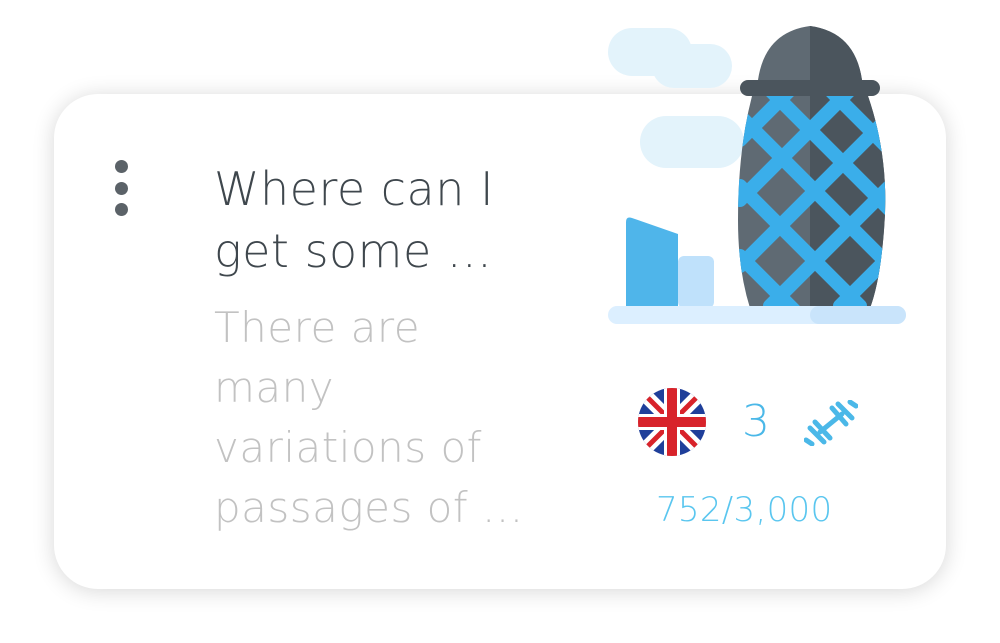 The width and height of the screenshot is (1000, 643). What do you see at coordinates (672, 422) in the screenshot?
I see `uk-flag-icon` at bounding box center [672, 422].